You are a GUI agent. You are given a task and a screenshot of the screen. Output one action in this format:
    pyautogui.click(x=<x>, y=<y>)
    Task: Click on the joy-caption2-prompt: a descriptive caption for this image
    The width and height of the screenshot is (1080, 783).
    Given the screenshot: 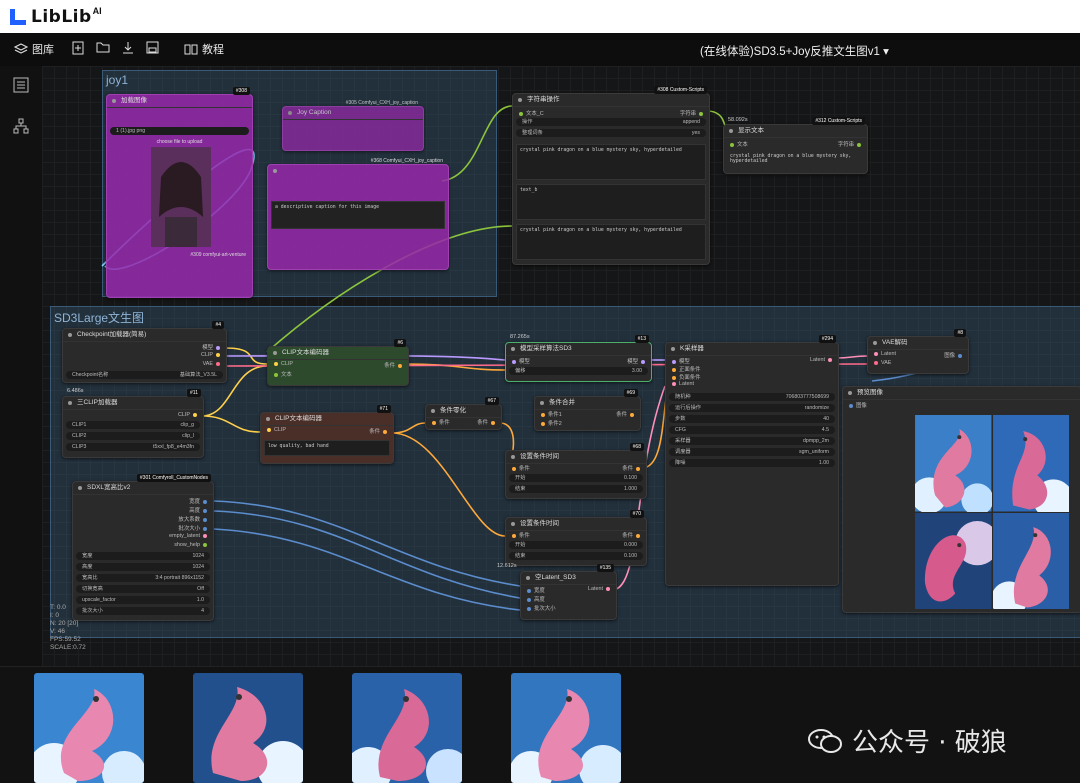 What is the action you would take?
    pyautogui.click(x=358, y=215)
    